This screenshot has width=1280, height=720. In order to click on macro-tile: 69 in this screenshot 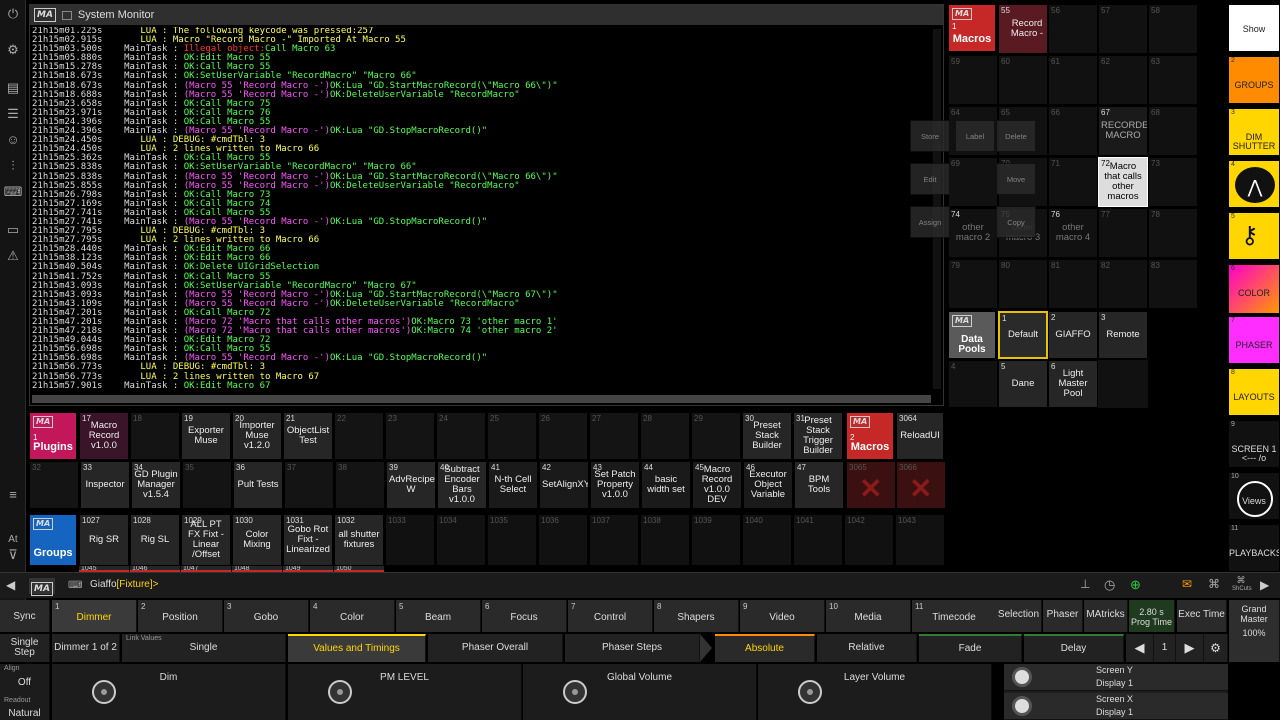, I will do `click(973, 182)`.